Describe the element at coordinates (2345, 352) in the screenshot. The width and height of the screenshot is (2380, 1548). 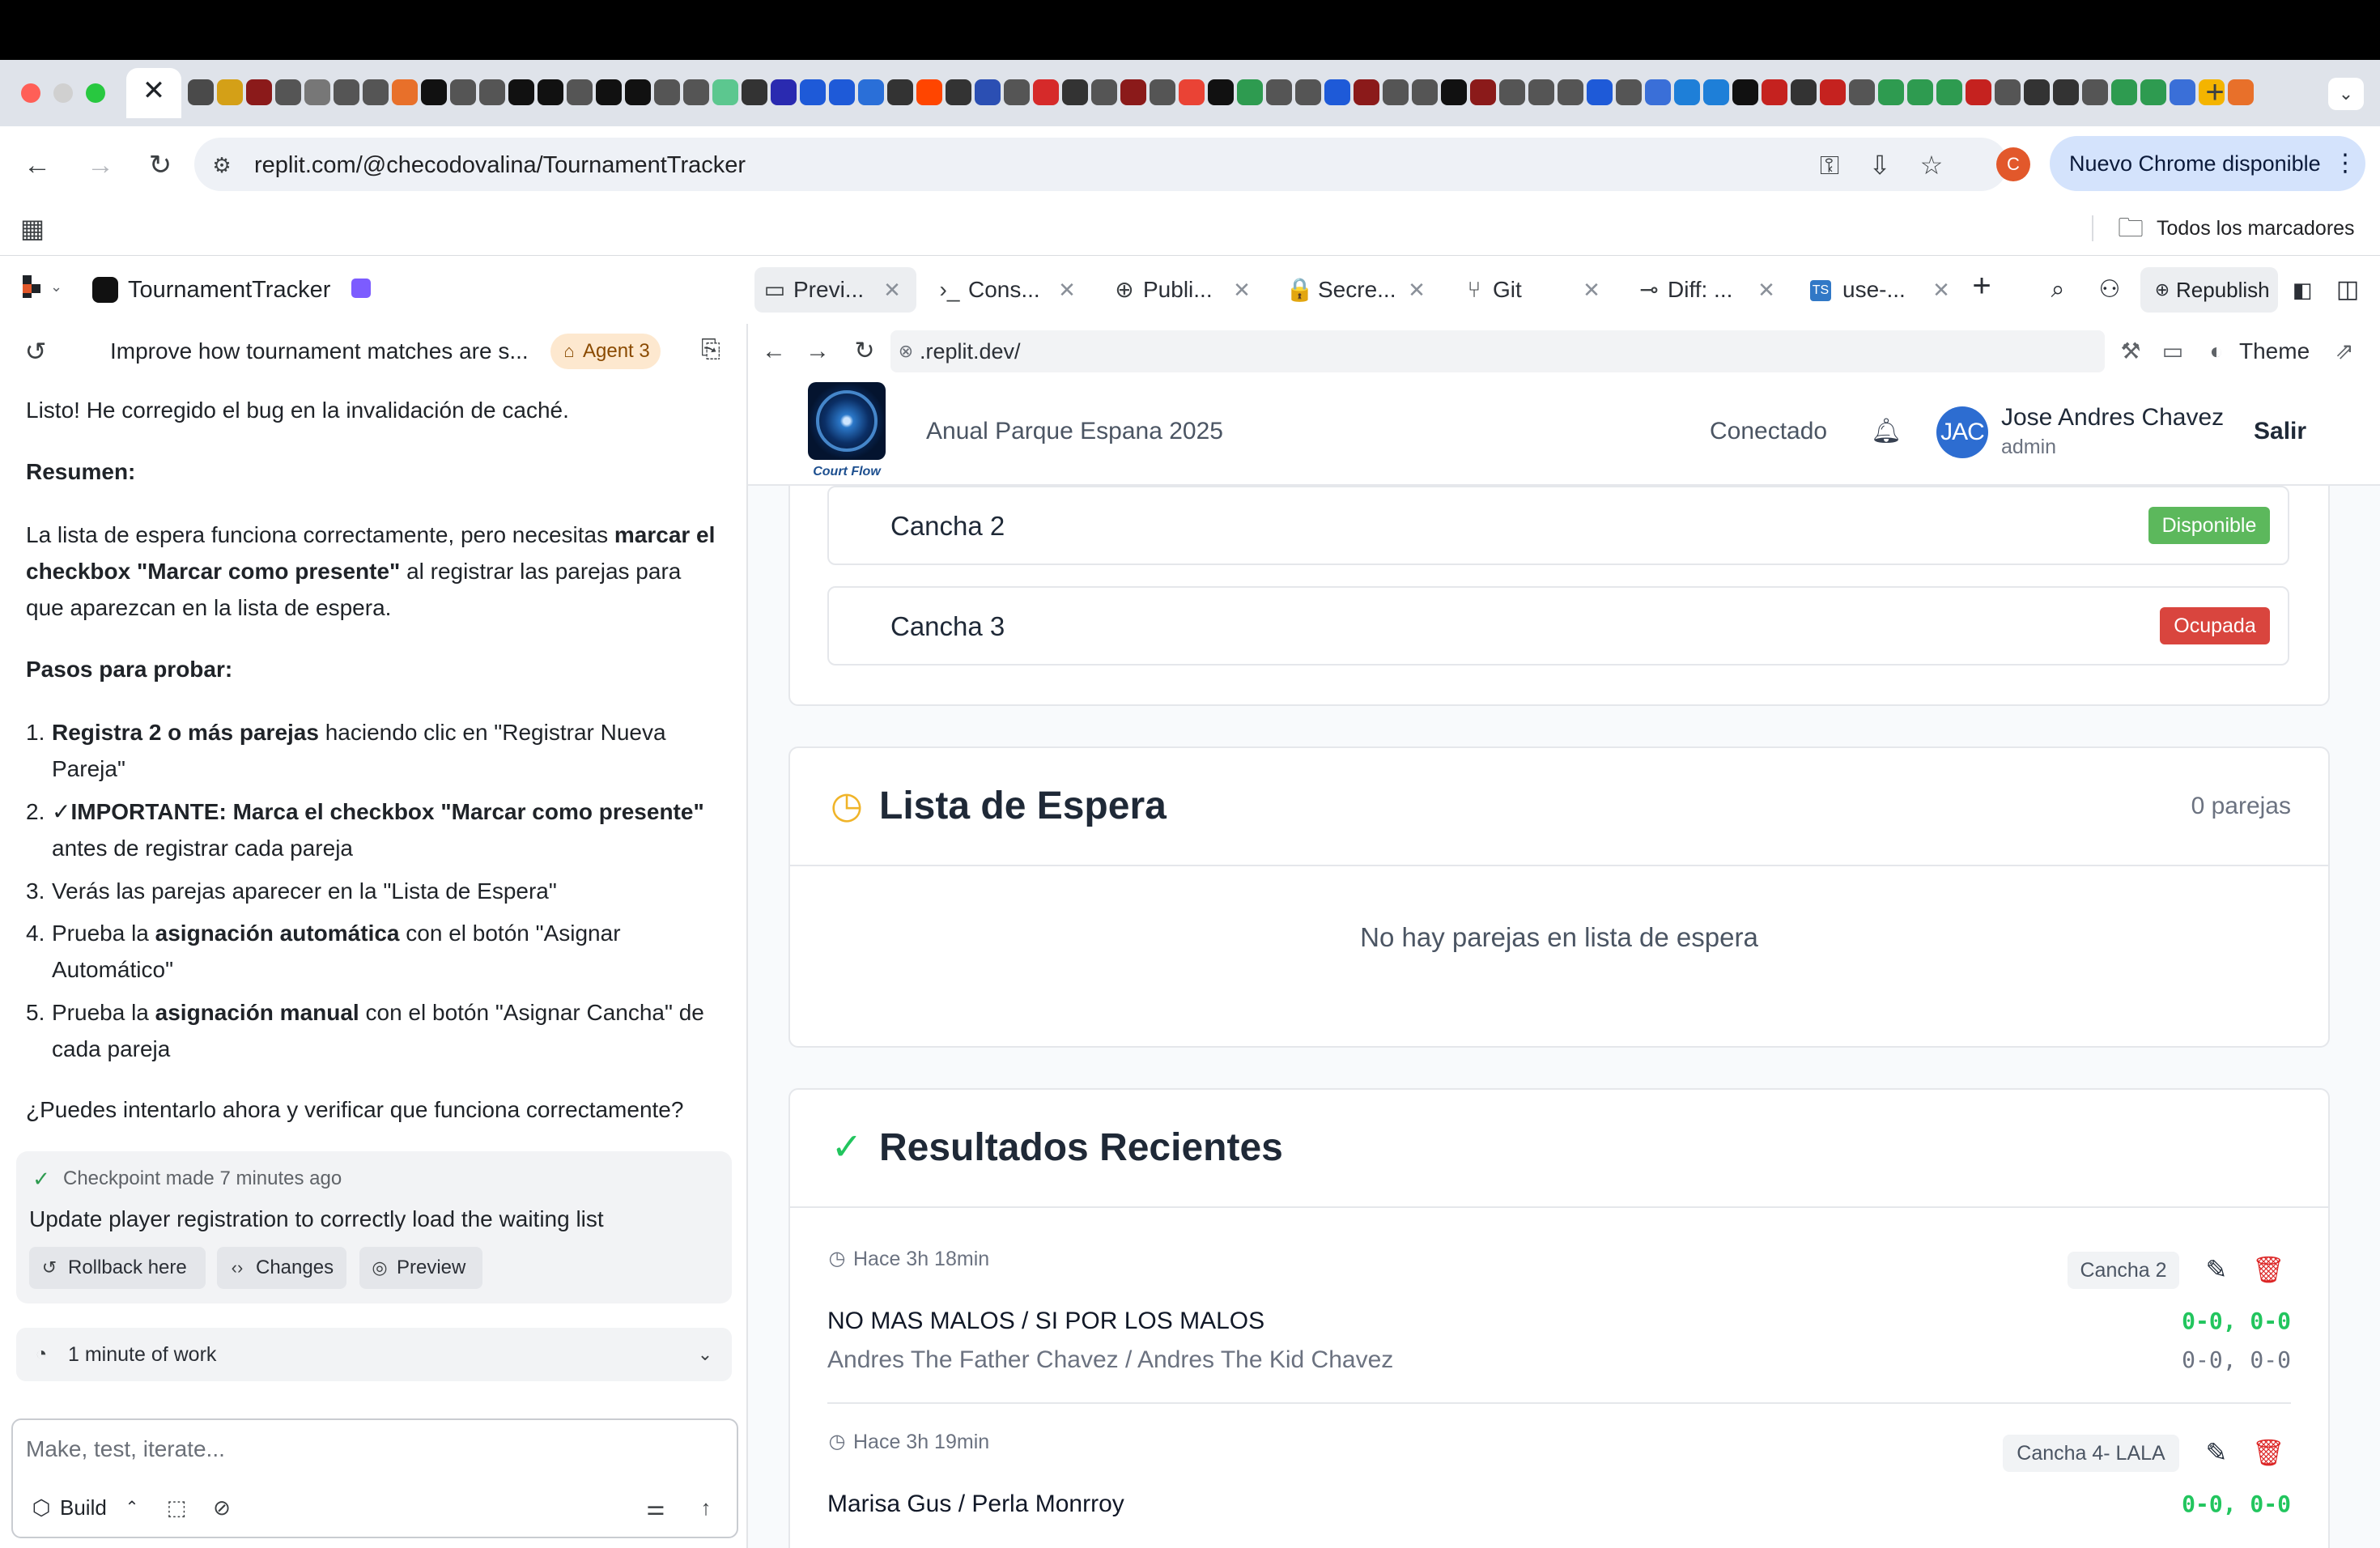
I see `open-external-icon: ⇗` at that location.